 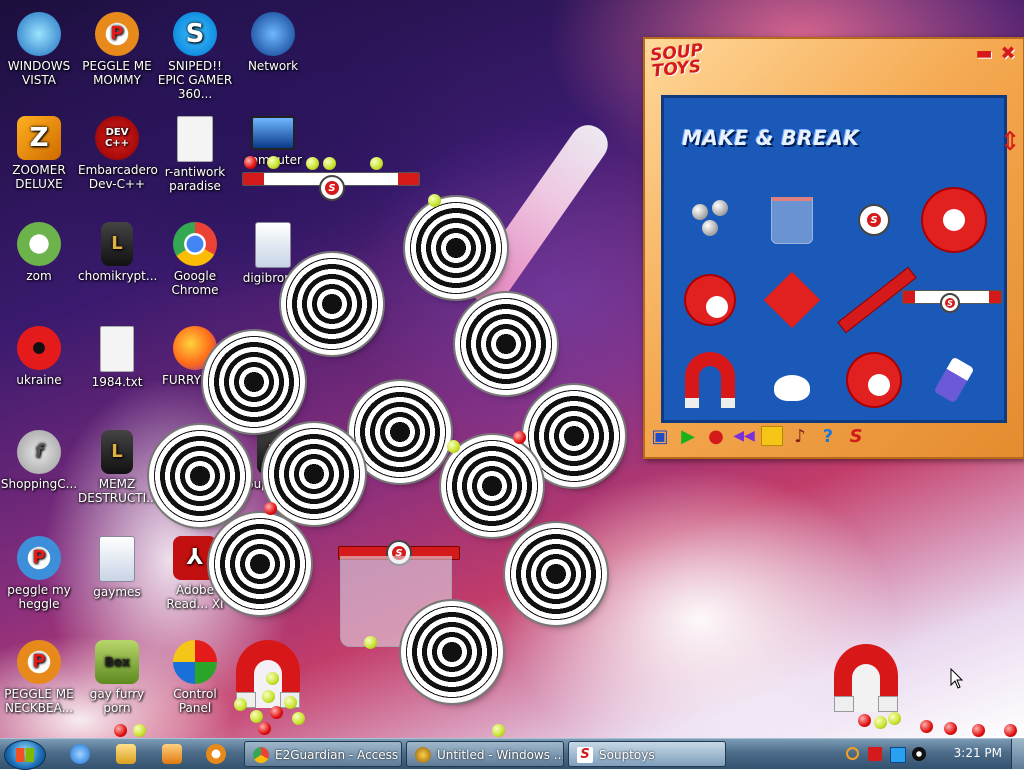 I want to click on flag-icon, so click(x=875, y=754).